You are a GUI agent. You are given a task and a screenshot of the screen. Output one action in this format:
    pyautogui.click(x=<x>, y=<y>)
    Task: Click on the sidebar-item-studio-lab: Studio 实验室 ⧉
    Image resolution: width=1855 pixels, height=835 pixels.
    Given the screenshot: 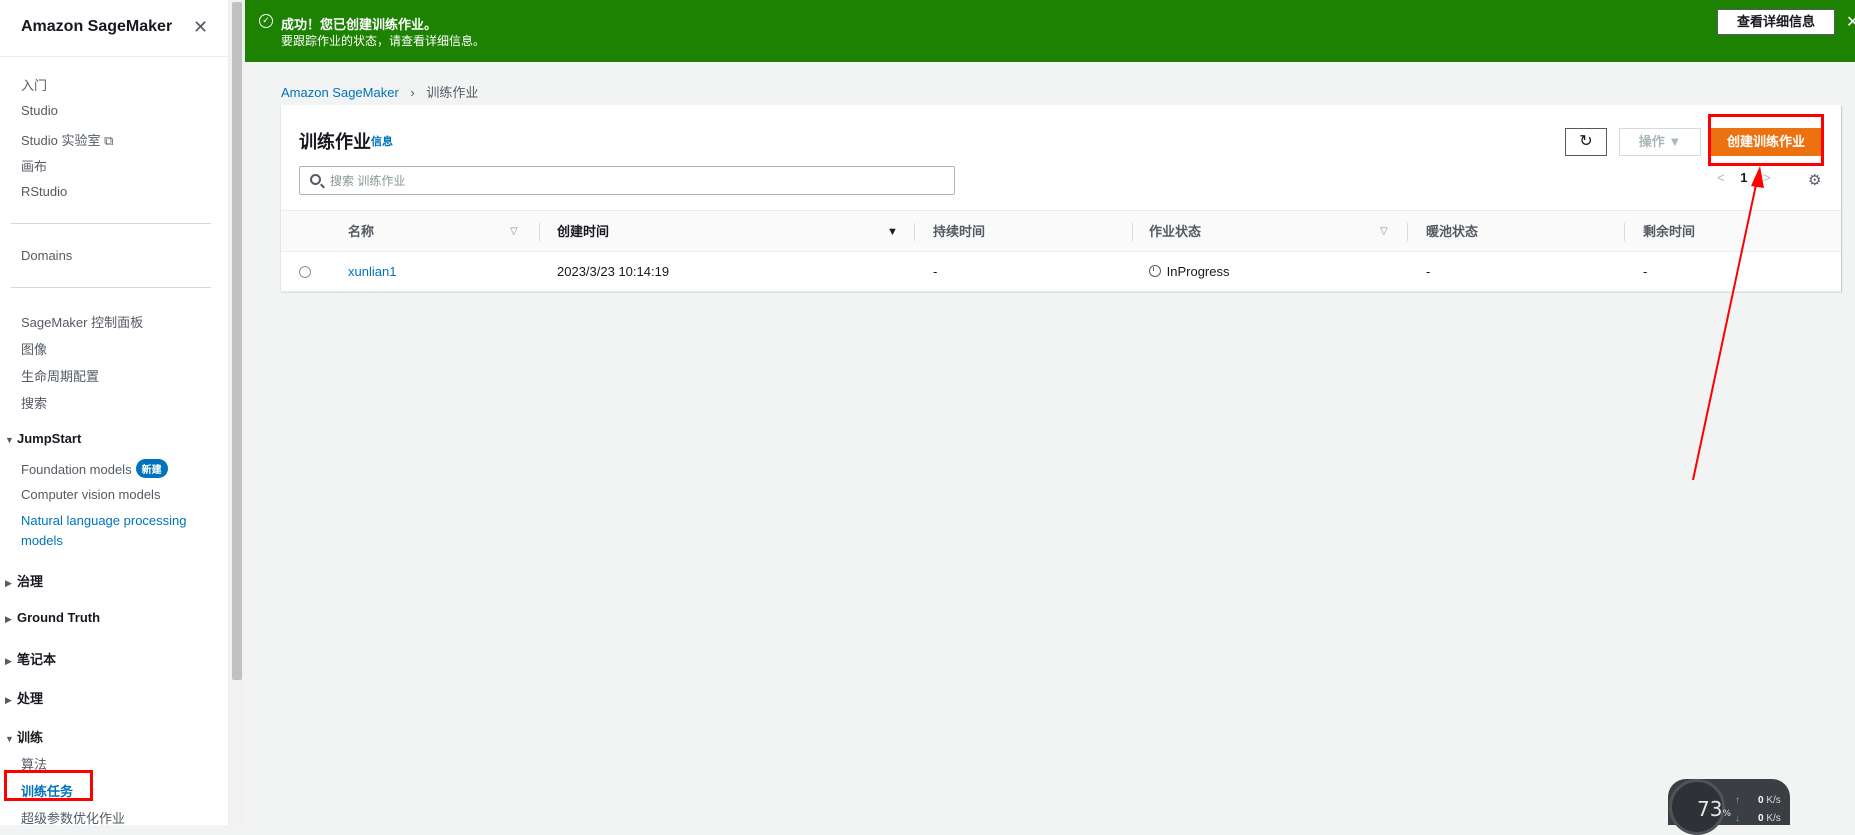 What is the action you would take?
    pyautogui.click(x=67, y=139)
    